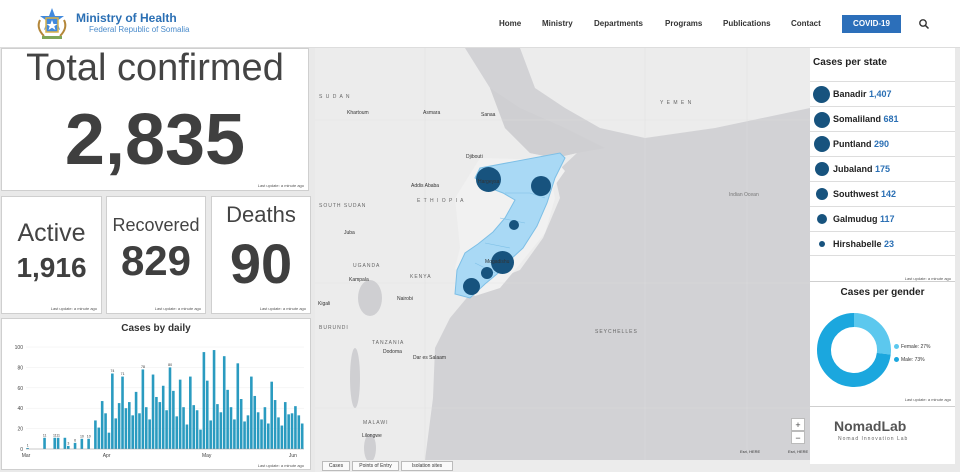  I want to click on state-row-banadir: Banadir 1,407, so click(882, 93).